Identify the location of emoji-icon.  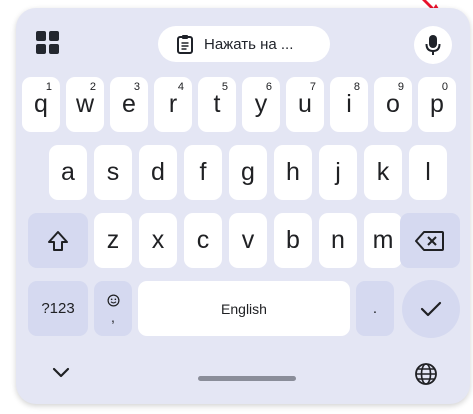
(113, 300).